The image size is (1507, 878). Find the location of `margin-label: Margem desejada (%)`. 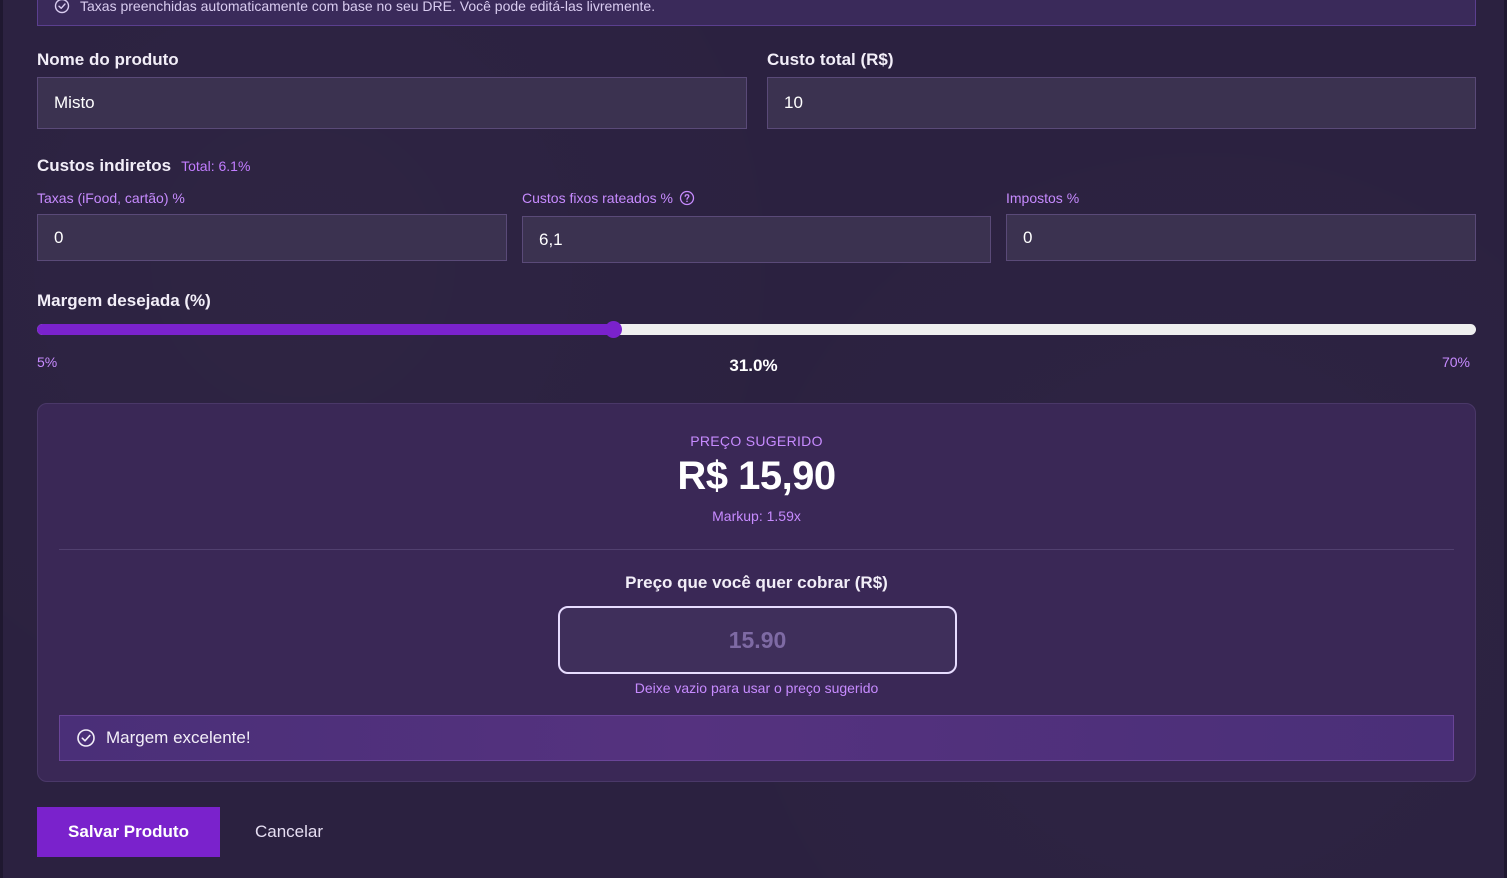

margin-label: Margem desejada (%) is located at coordinates (124, 300).